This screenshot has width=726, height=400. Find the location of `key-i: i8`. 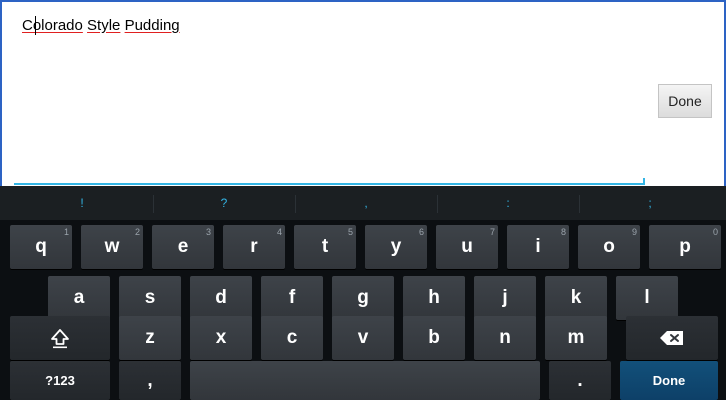

key-i: i8 is located at coordinates (538, 247).